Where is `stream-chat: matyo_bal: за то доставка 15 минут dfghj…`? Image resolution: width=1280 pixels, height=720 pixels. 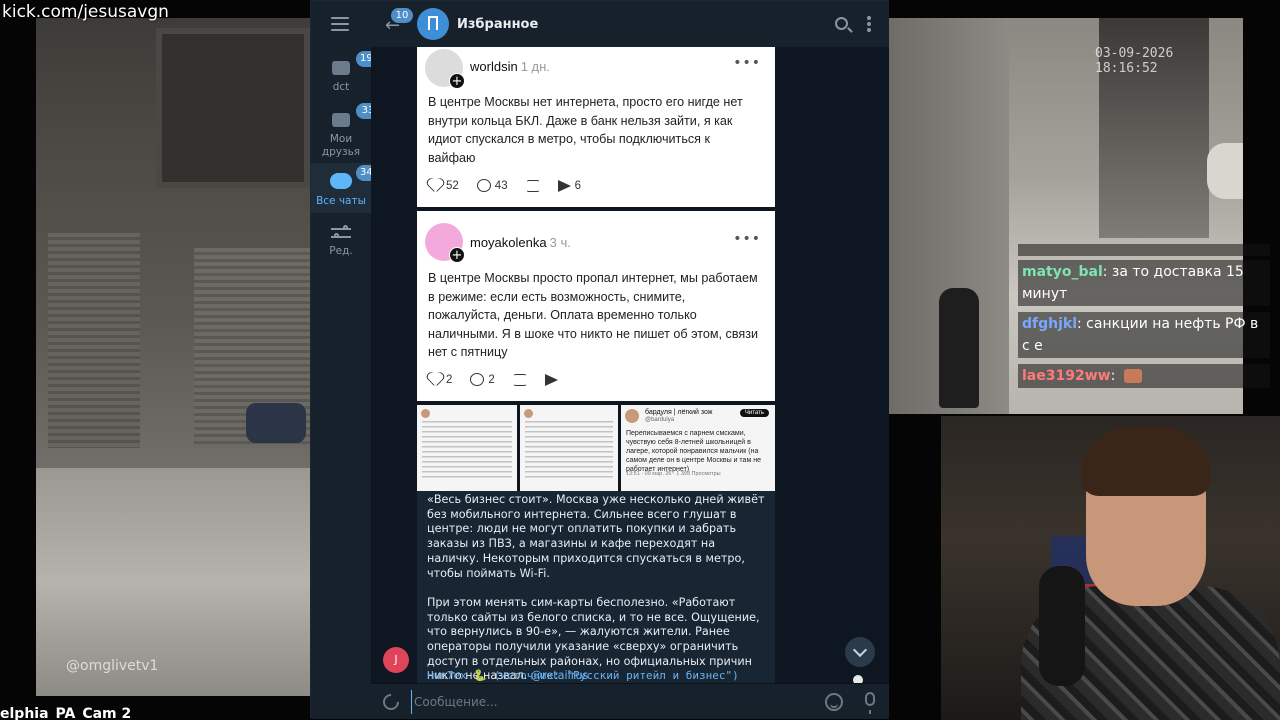
stream-chat: matyo_bal: за то доставка 15 минут dfghj… is located at coordinates (1144, 319).